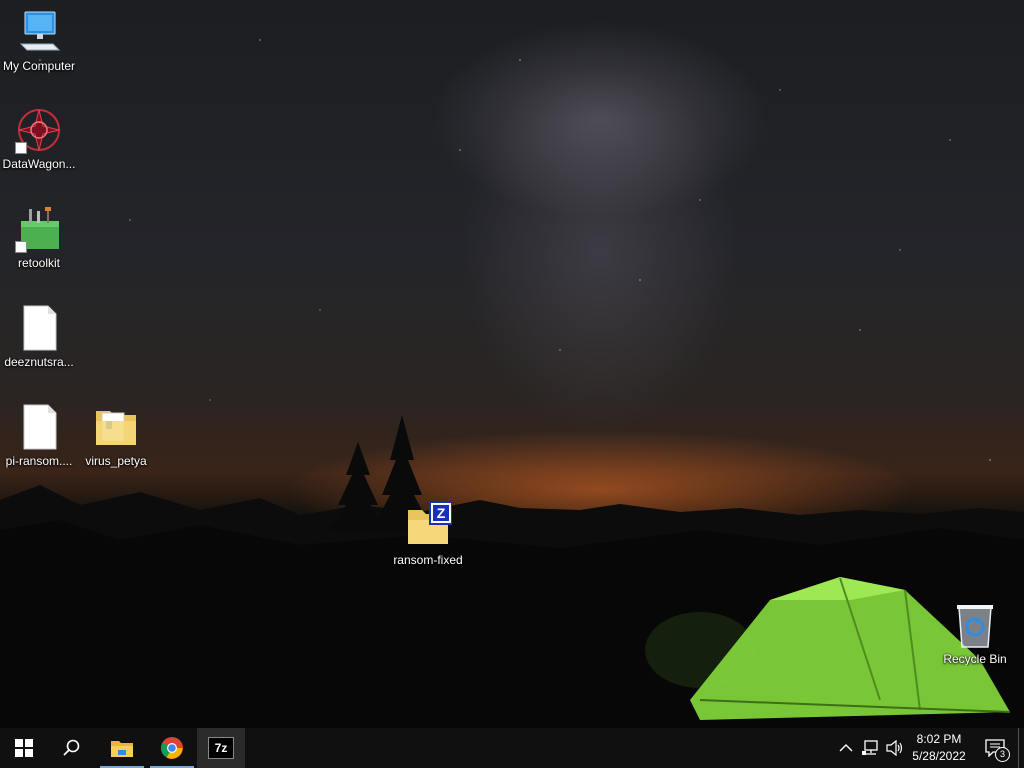  I want to click on taskbar-app-7zip: 7z, so click(221, 748).